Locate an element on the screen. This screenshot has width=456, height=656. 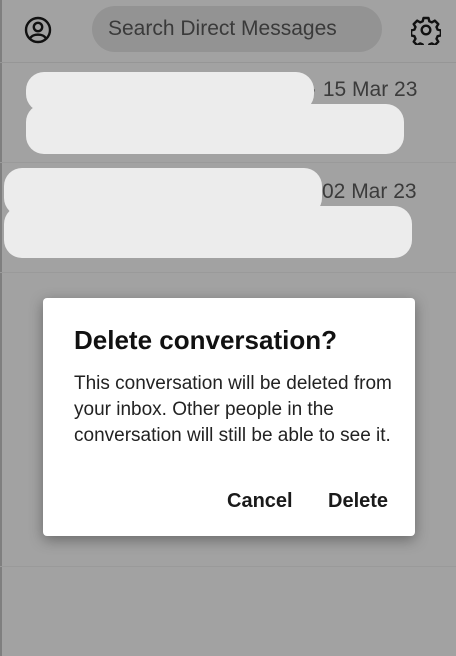
search-input: Search Direct Messages is located at coordinates (237, 29).